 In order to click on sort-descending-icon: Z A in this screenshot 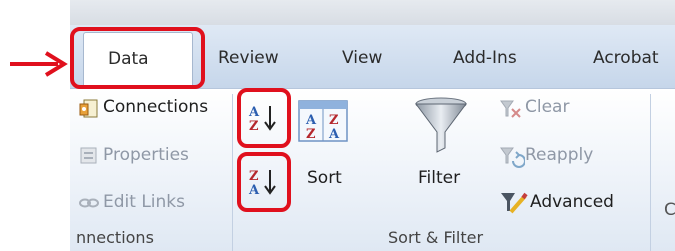, I will do `click(264, 182)`.